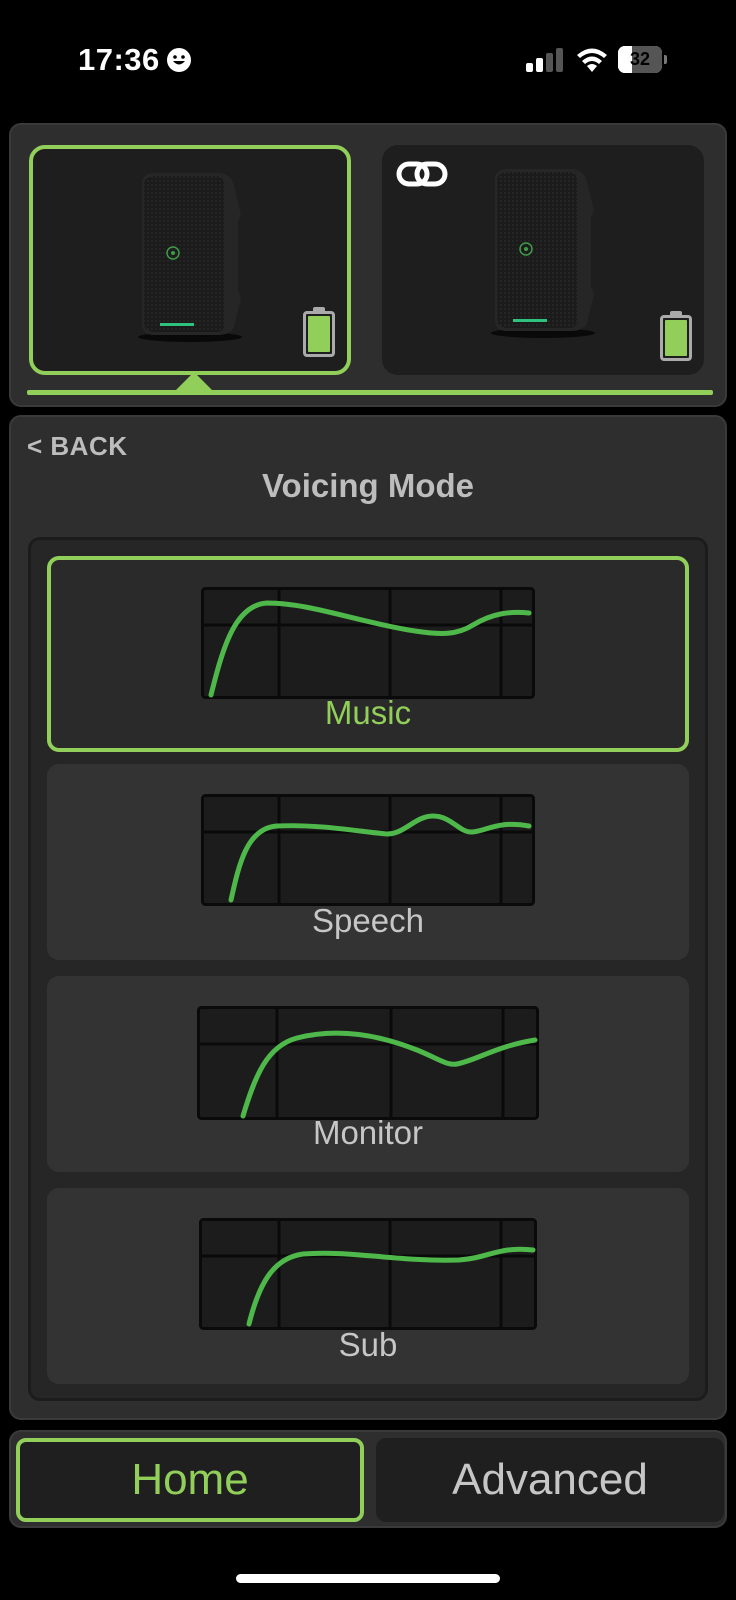 This screenshot has width=736, height=1600. Describe the element at coordinates (368, 712) in the screenshot. I see `mode-label-music: Music` at that location.